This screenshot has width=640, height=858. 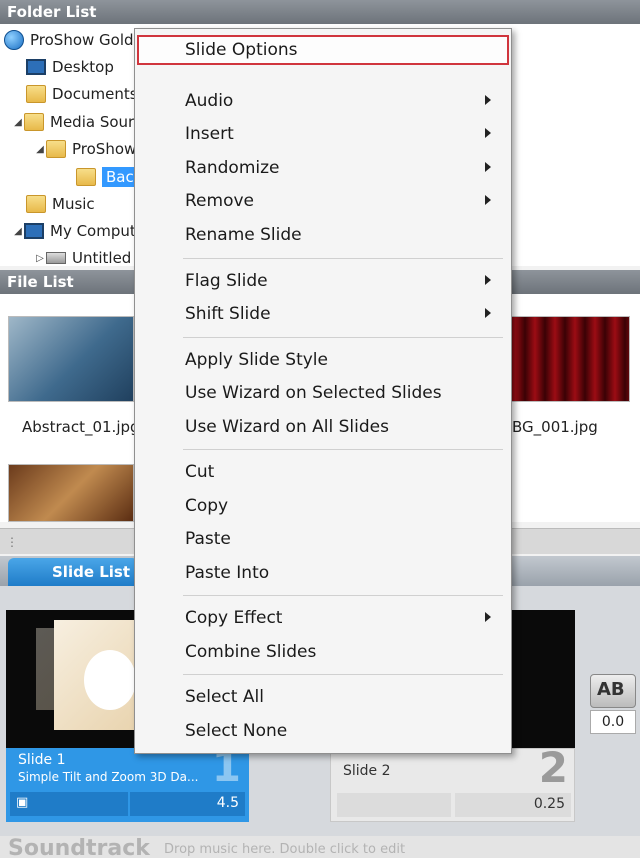 What do you see at coordinates (323, 697) in the screenshot?
I see `menu-item-select-all: Select All` at bounding box center [323, 697].